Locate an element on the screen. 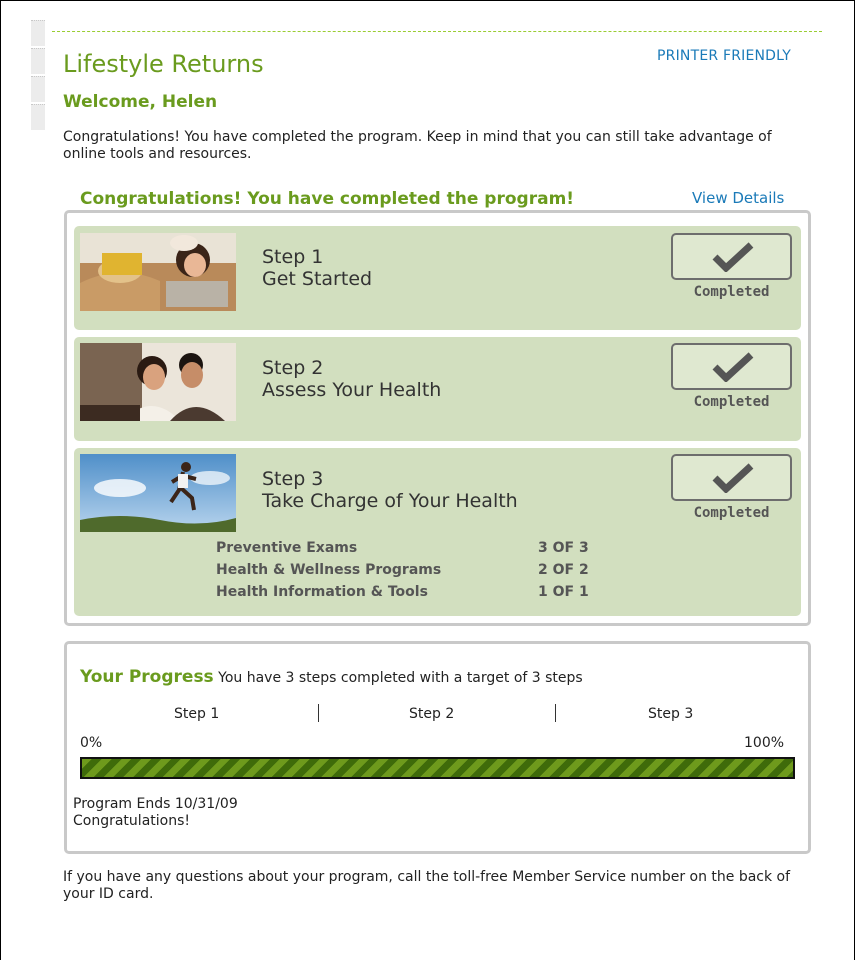 The height and width of the screenshot is (960, 857). program-end-info: Program Ends 10/31/09 Congratulations! is located at coordinates (155, 813).